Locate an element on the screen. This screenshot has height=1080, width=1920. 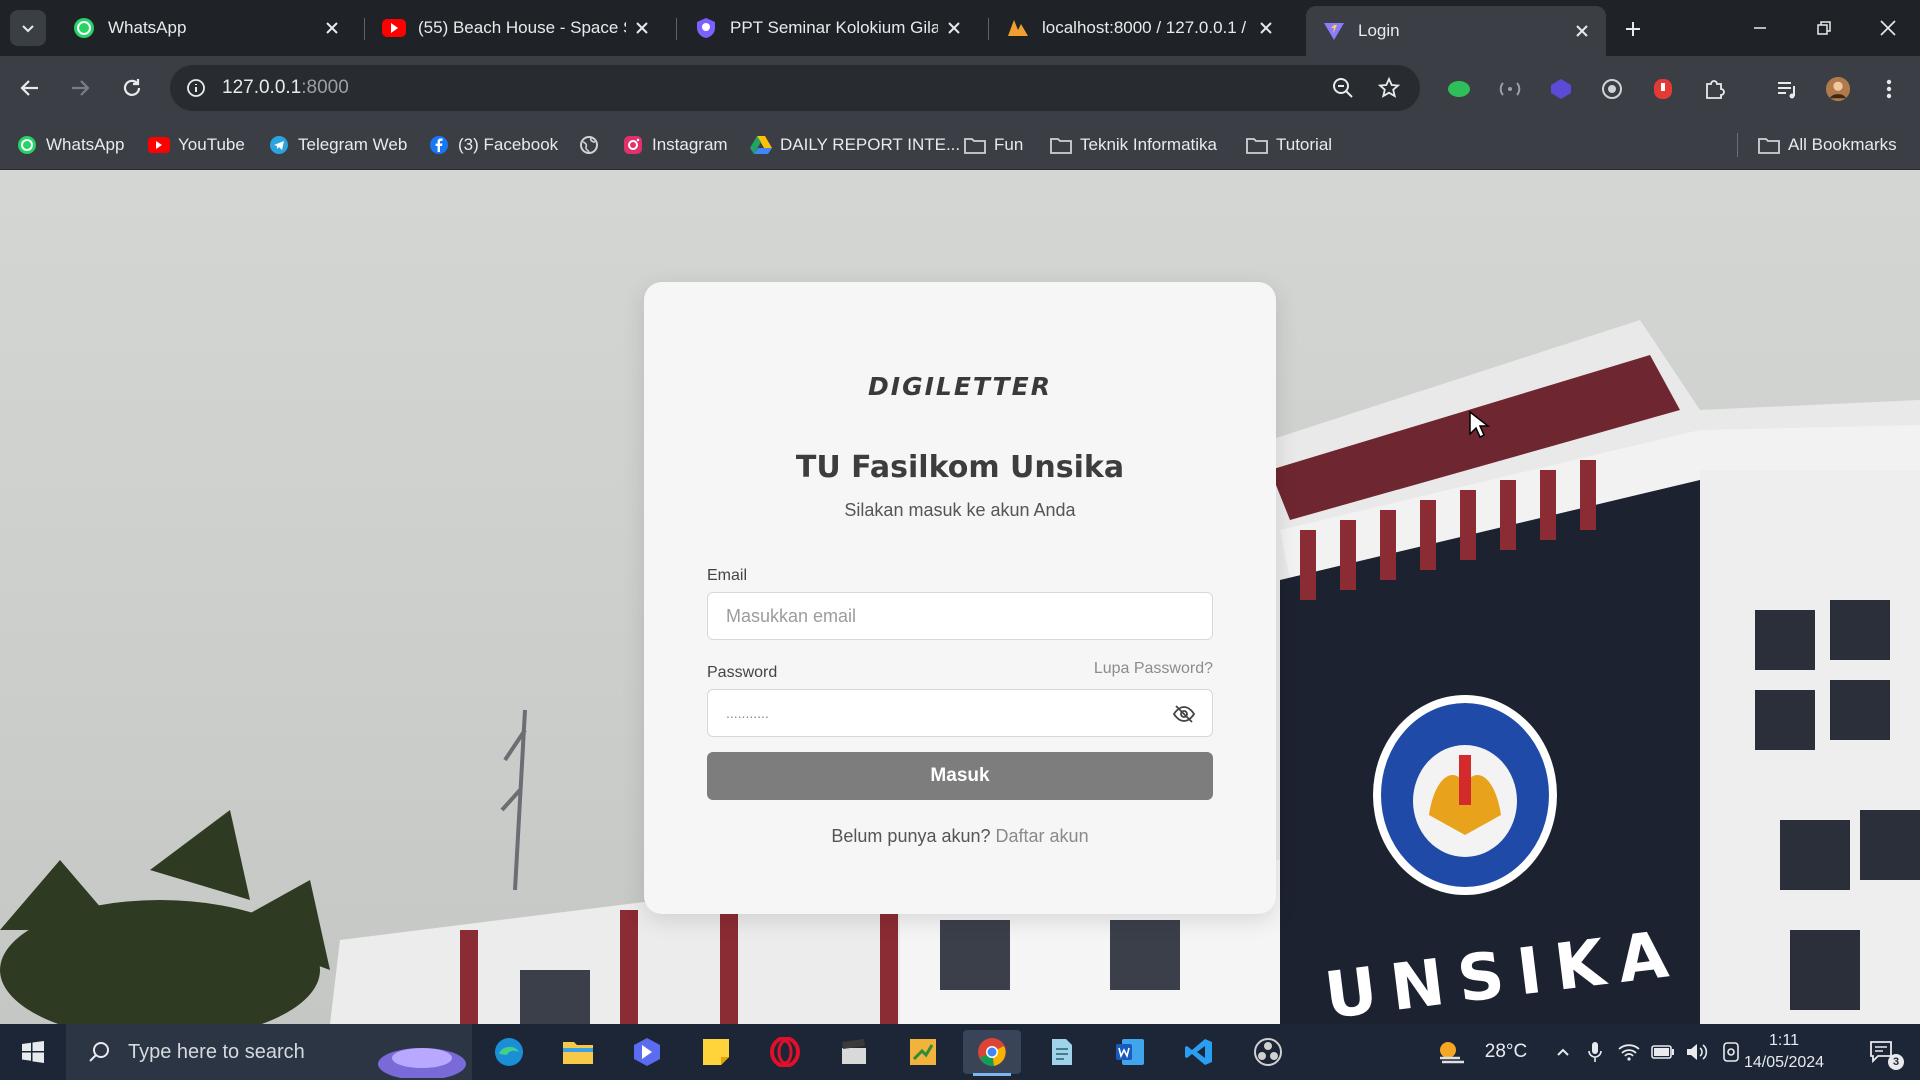
media-controls-icon is located at coordinates (1787, 89).